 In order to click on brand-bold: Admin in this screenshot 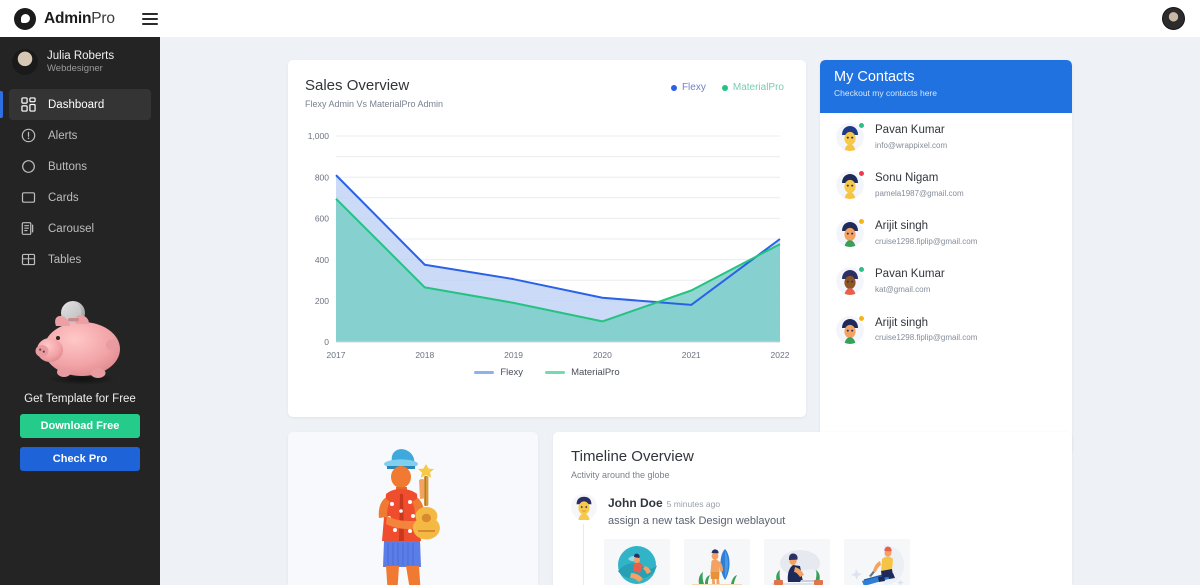, I will do `click(68, 18)`.